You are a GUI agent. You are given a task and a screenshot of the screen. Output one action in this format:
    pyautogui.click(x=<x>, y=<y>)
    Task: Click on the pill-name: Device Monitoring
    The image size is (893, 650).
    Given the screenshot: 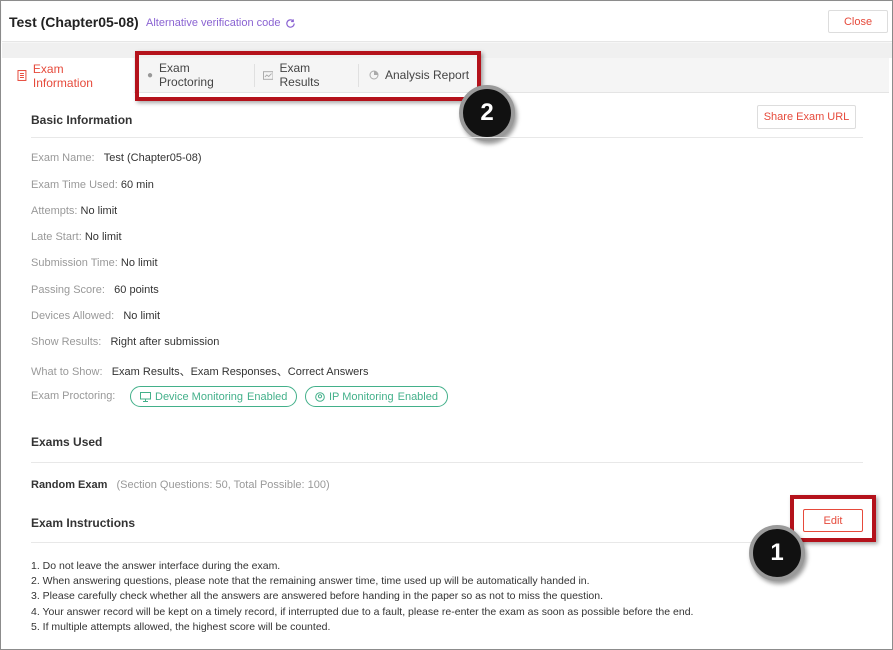 What is the action you would take?
    pyautogui.click(x=199, y=396)
    